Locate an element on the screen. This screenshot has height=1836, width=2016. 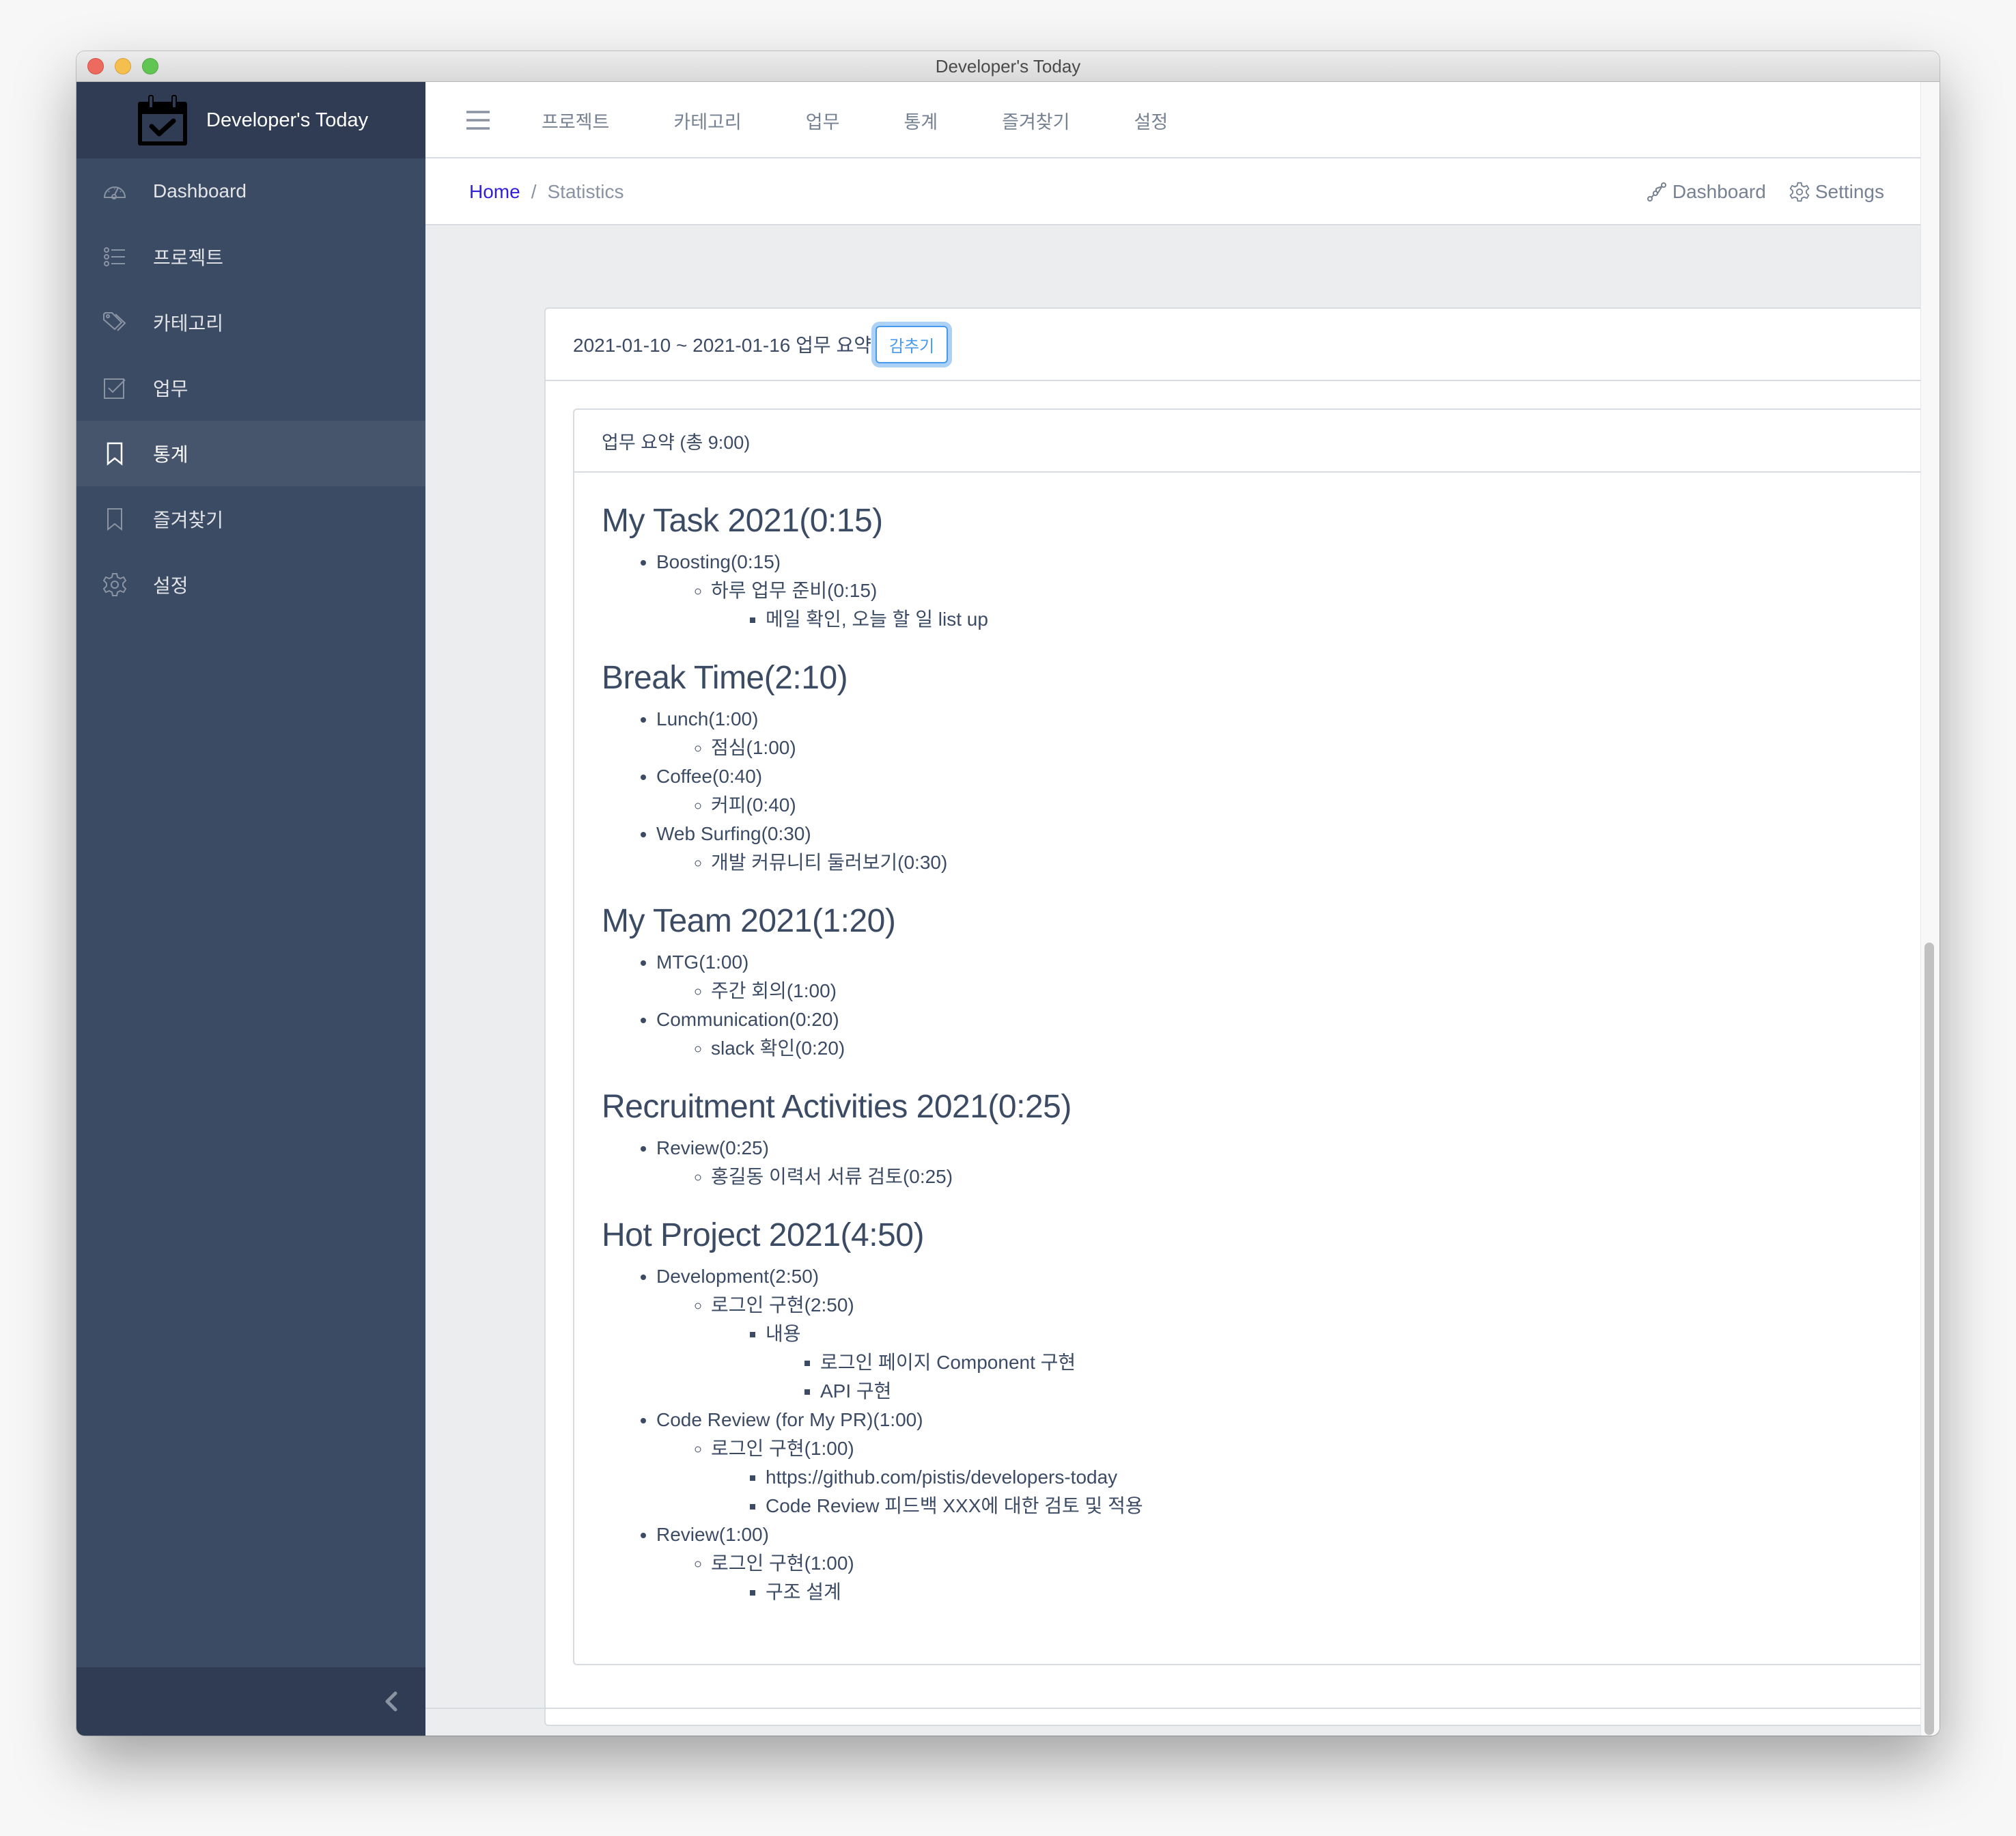
list-item-label: Coffee(0:40) is located at coordinates (709, 776).